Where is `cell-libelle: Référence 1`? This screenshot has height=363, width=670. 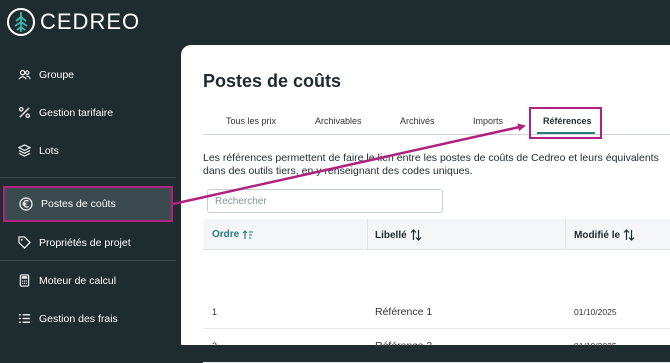
cell-libelle: Référence 1 is located at coordinates (404, 312).